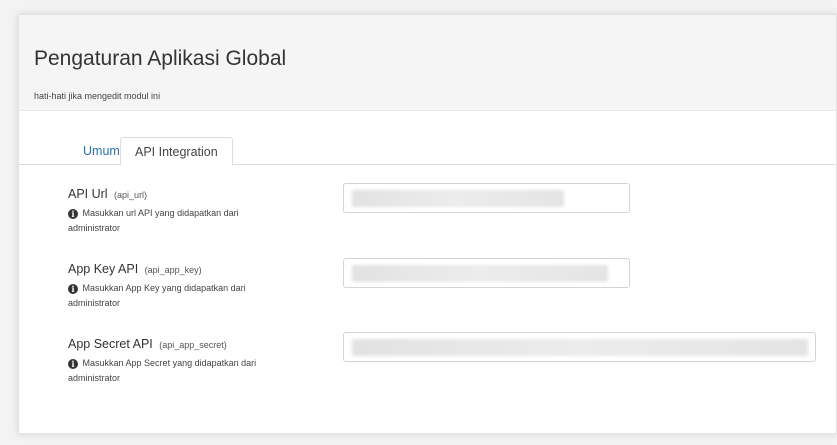 This screenshot has width=837, height=445. I want to click on api-url-key: (api_url), so click(131, 195).